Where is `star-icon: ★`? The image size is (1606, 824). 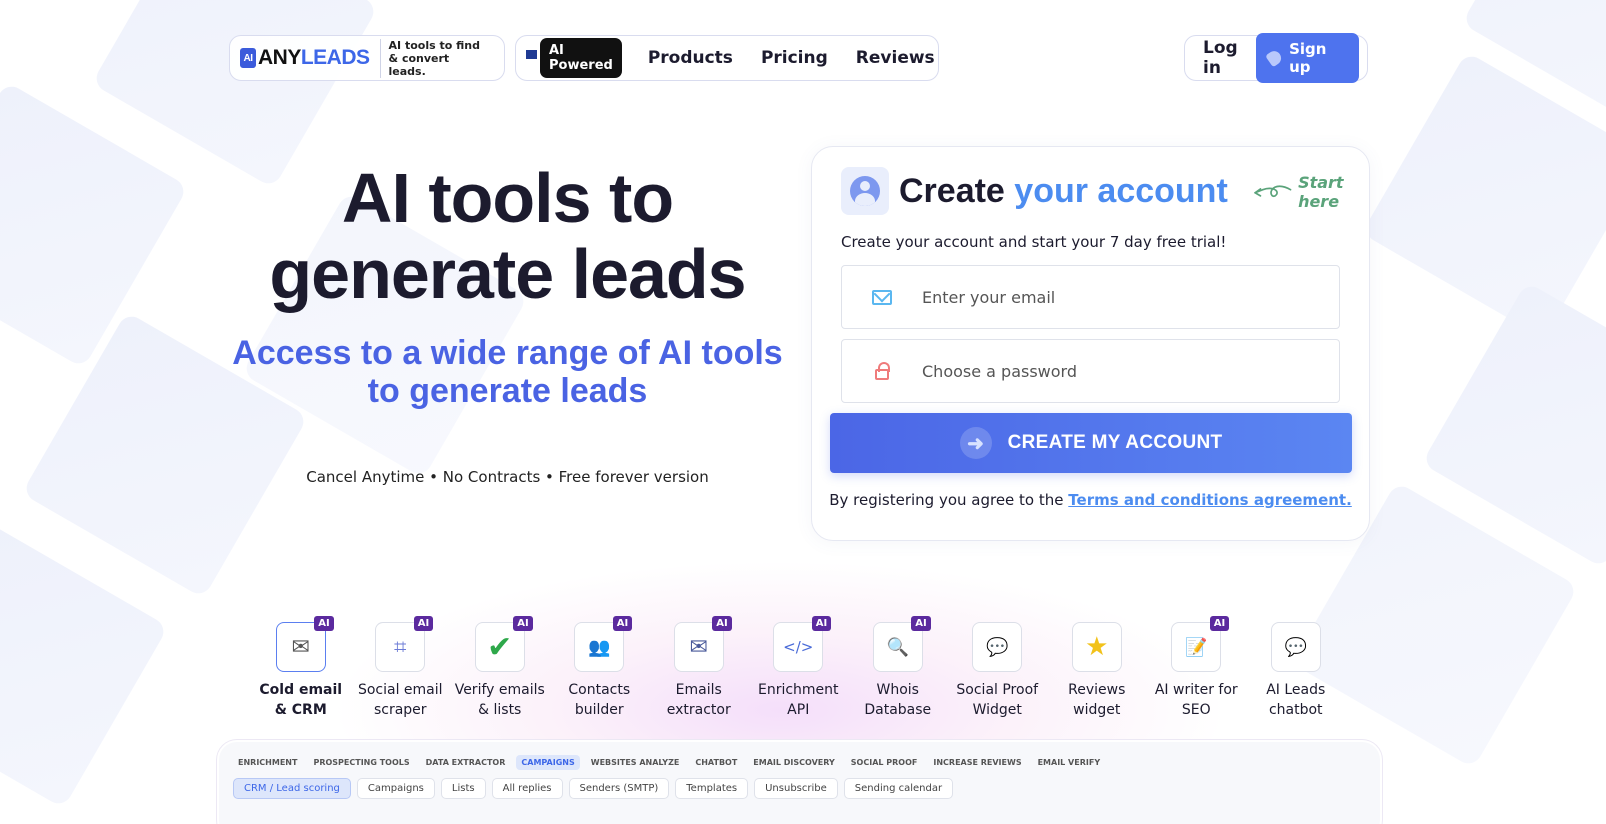
star-icon: ★ is located at coordinates (1096, 647).